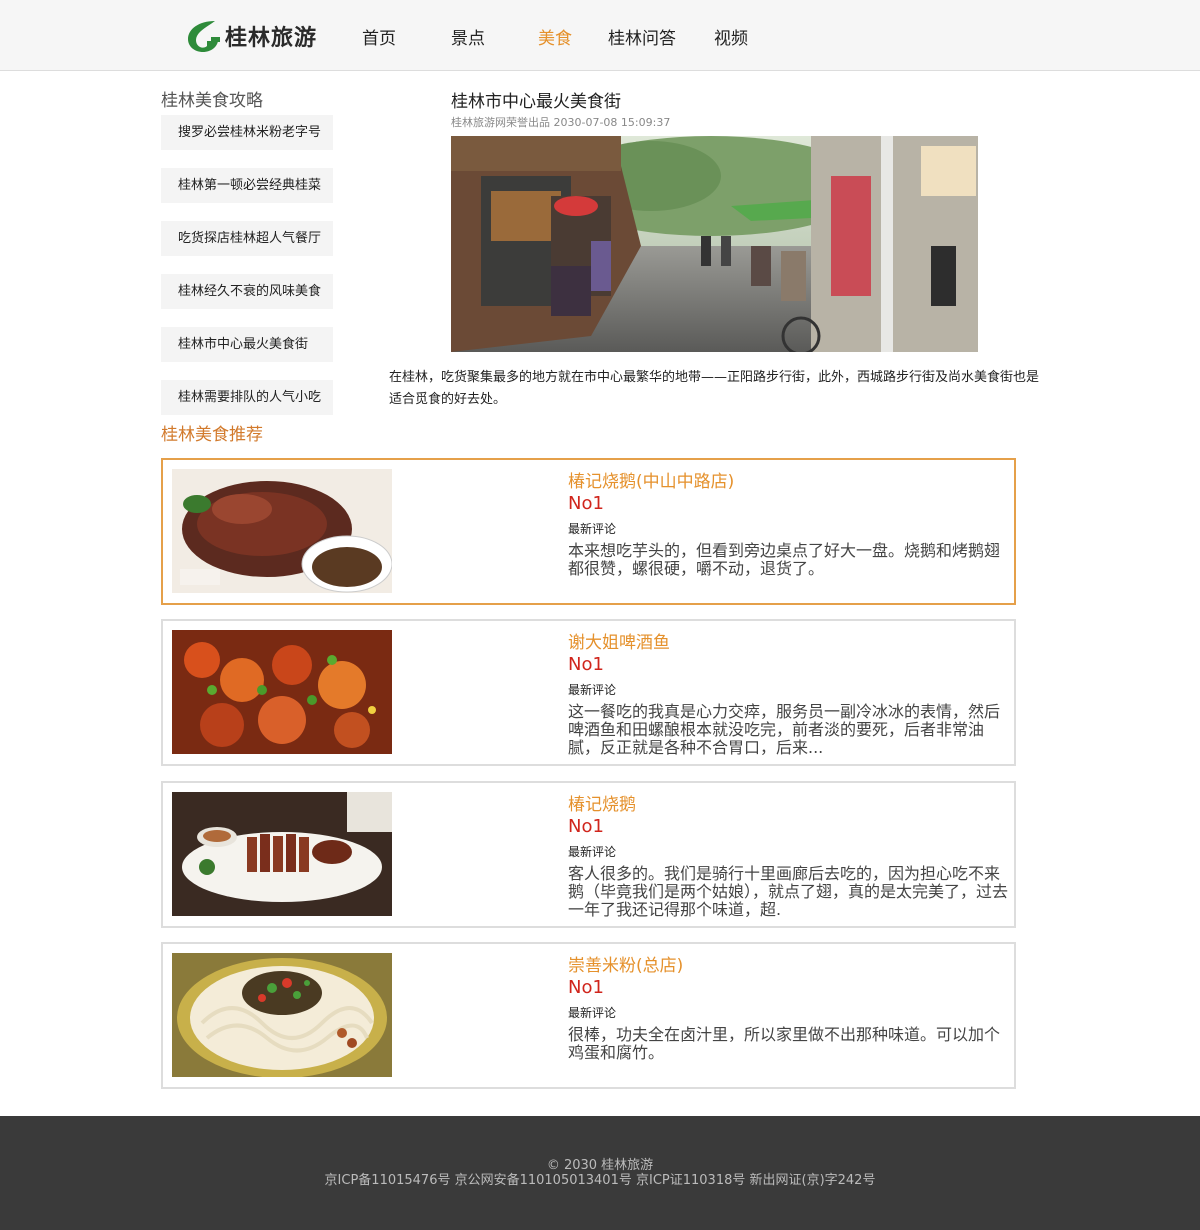 The image size is (1200, 1230). What do you see at coordinates (468, 36) in the screenshot?
I see `nav-attractions: 景点` at bounding box center [468, 36].